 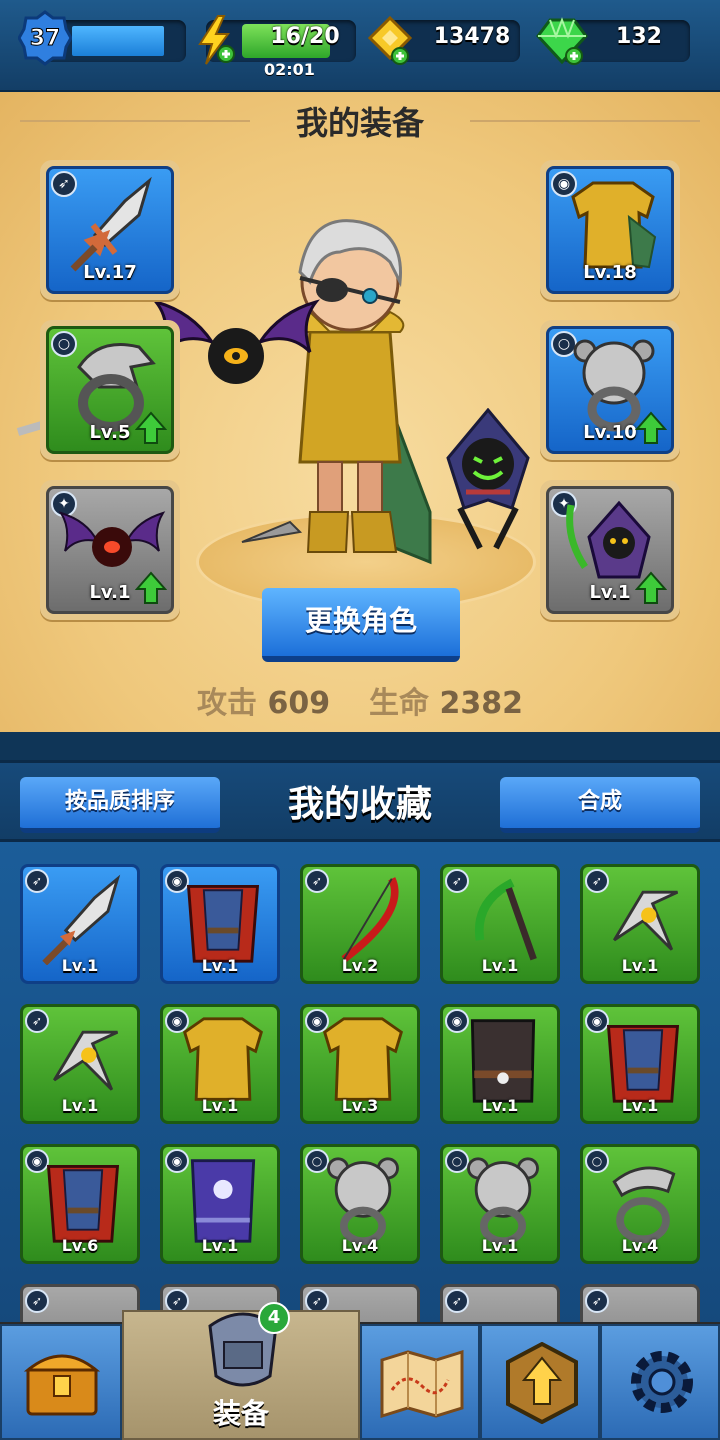 What do you see at coordinates (390, 40) in the screenshot?
I see `gold-diamond-icon` at bounding box center [390, 40].